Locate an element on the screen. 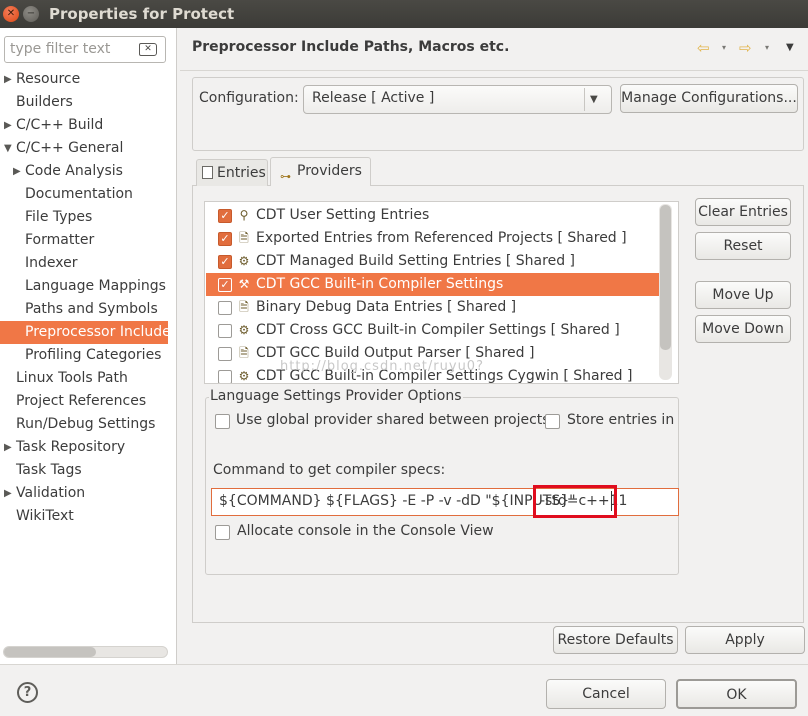  sidebar-item-label: Task Repository is located at coordinates (71, 447).